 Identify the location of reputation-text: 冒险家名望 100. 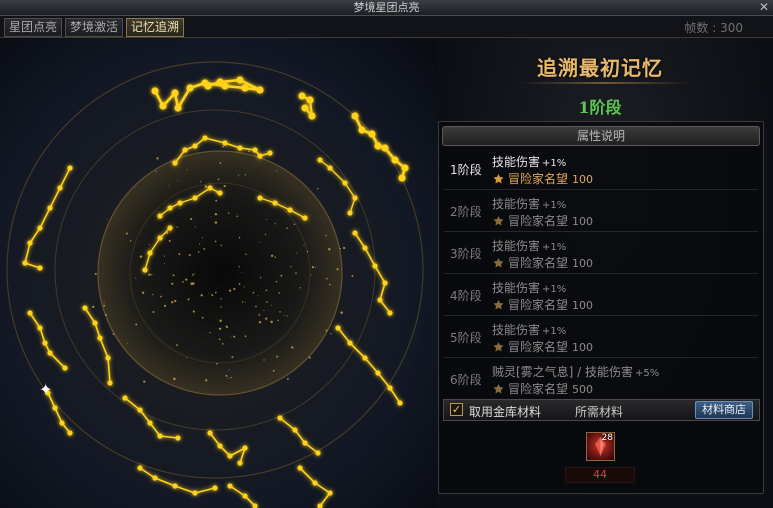
(542, 262).